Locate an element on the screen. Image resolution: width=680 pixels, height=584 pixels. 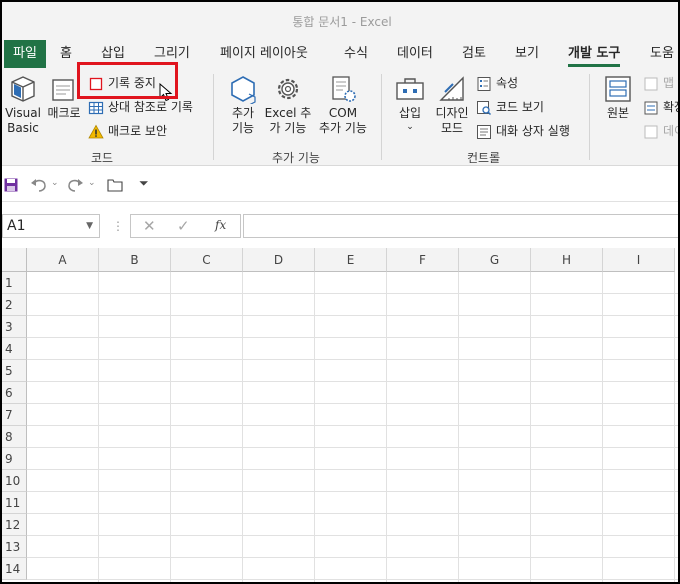
formula-bar: A1 ▼ ⋮ ✕ ✓ fx is located at coordinates (340, 226).